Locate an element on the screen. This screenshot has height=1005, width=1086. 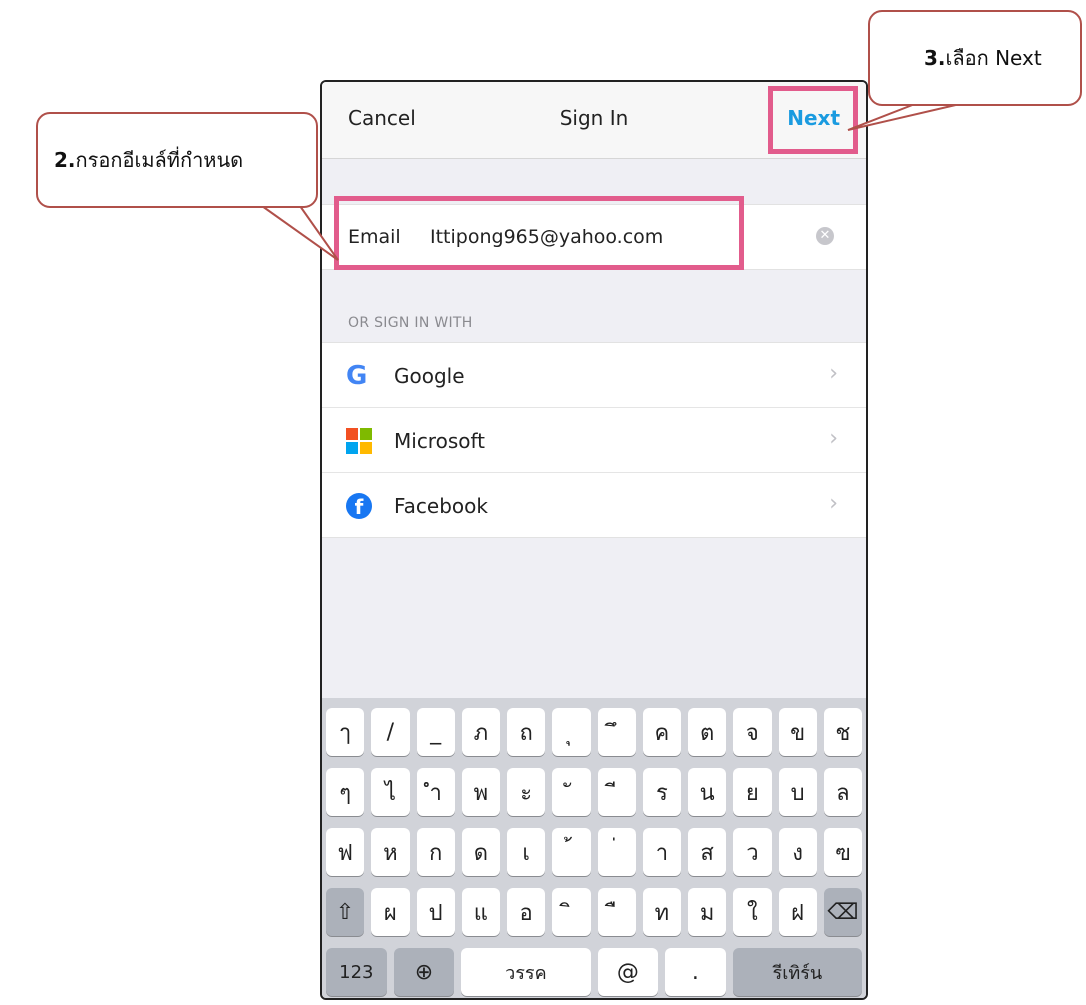
callout-text: เลือก Next is located at coordinates (993, 58).